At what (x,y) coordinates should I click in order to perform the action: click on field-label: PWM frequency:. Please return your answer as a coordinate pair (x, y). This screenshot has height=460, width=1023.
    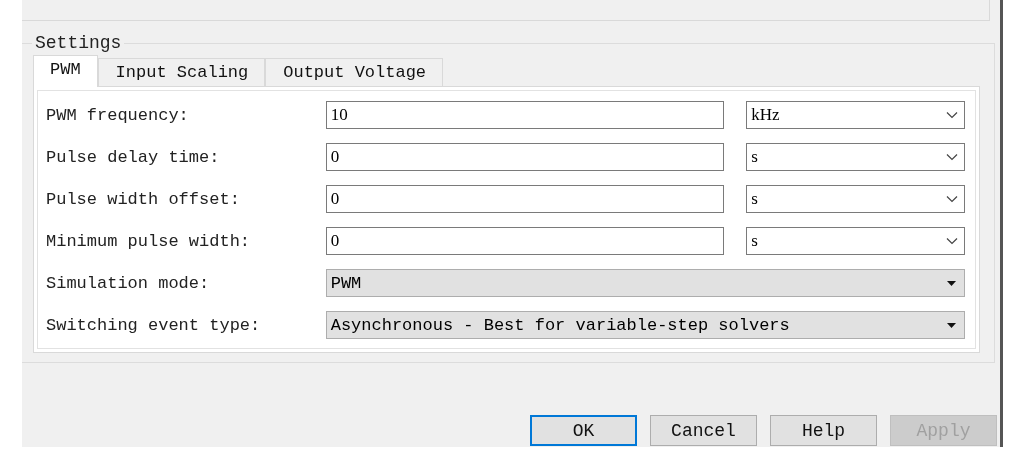
    Looking at the image, I should click on (118, 115).